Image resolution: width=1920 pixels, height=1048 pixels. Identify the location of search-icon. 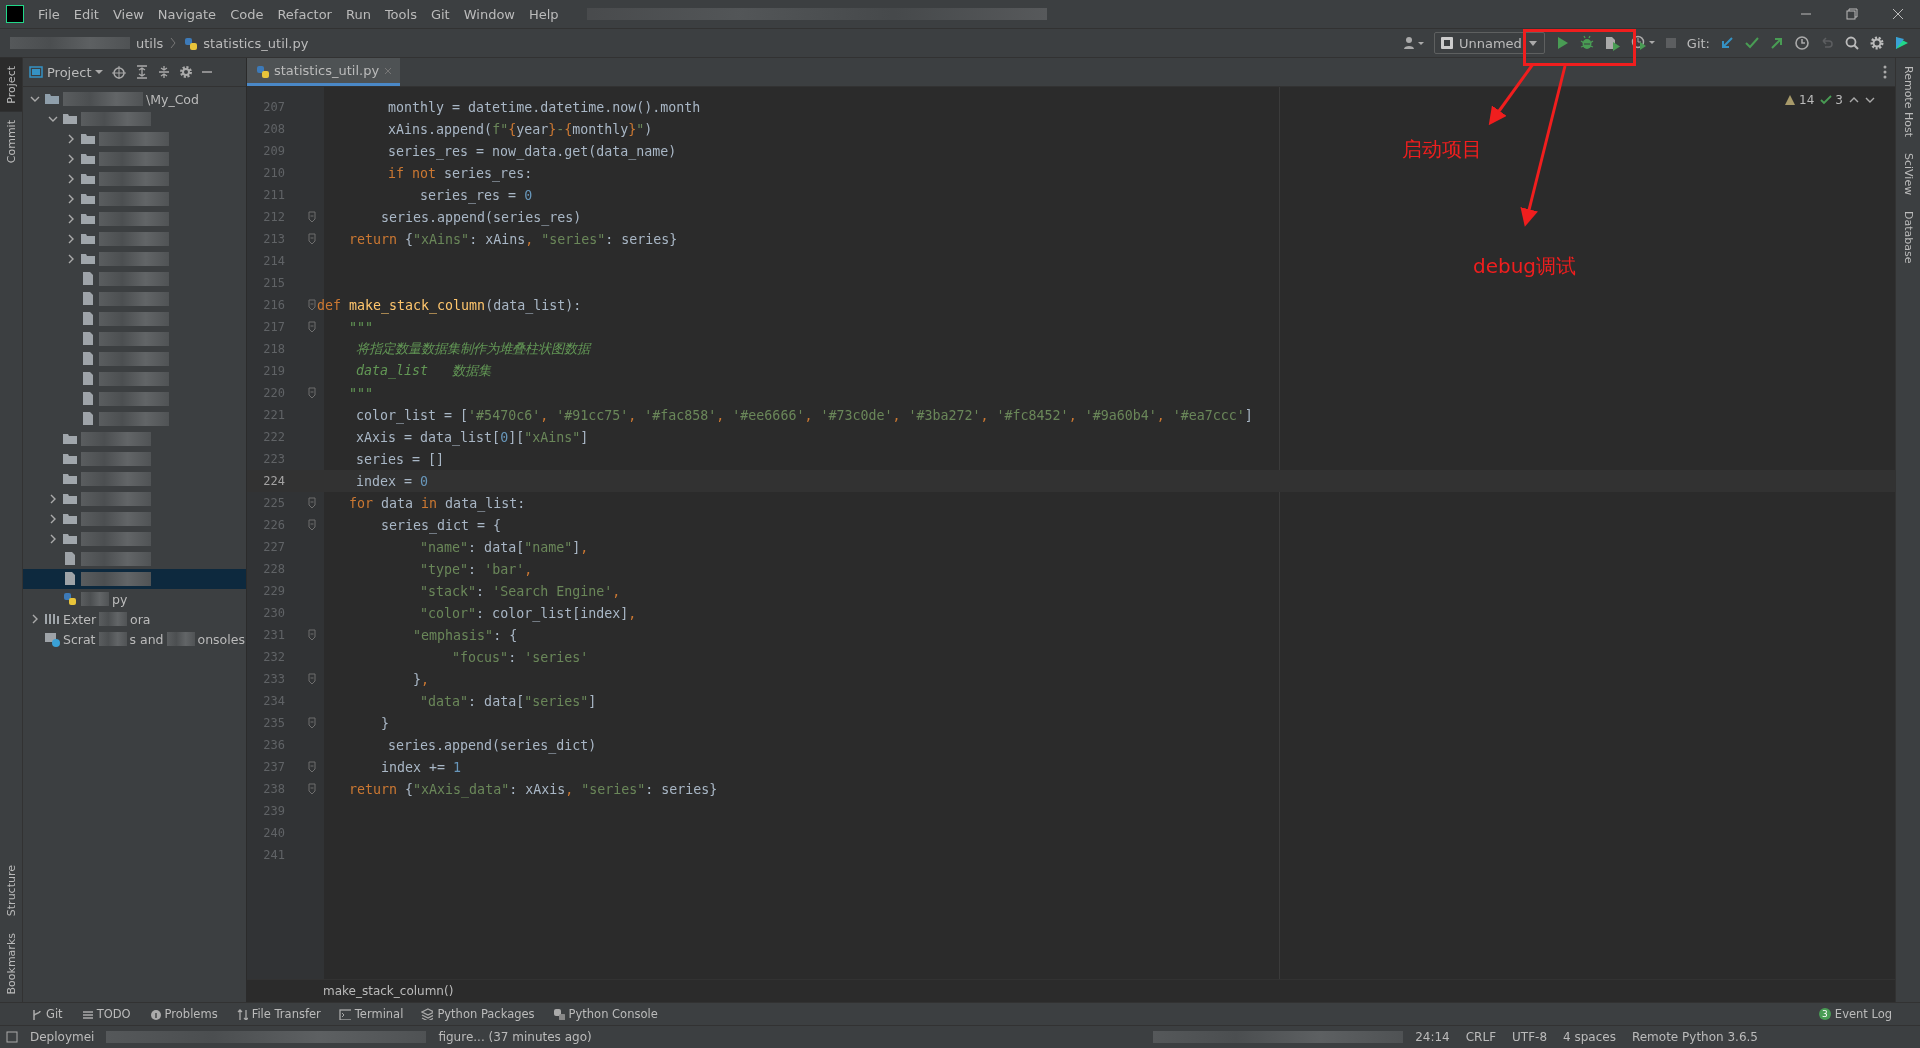
(1852, 43).